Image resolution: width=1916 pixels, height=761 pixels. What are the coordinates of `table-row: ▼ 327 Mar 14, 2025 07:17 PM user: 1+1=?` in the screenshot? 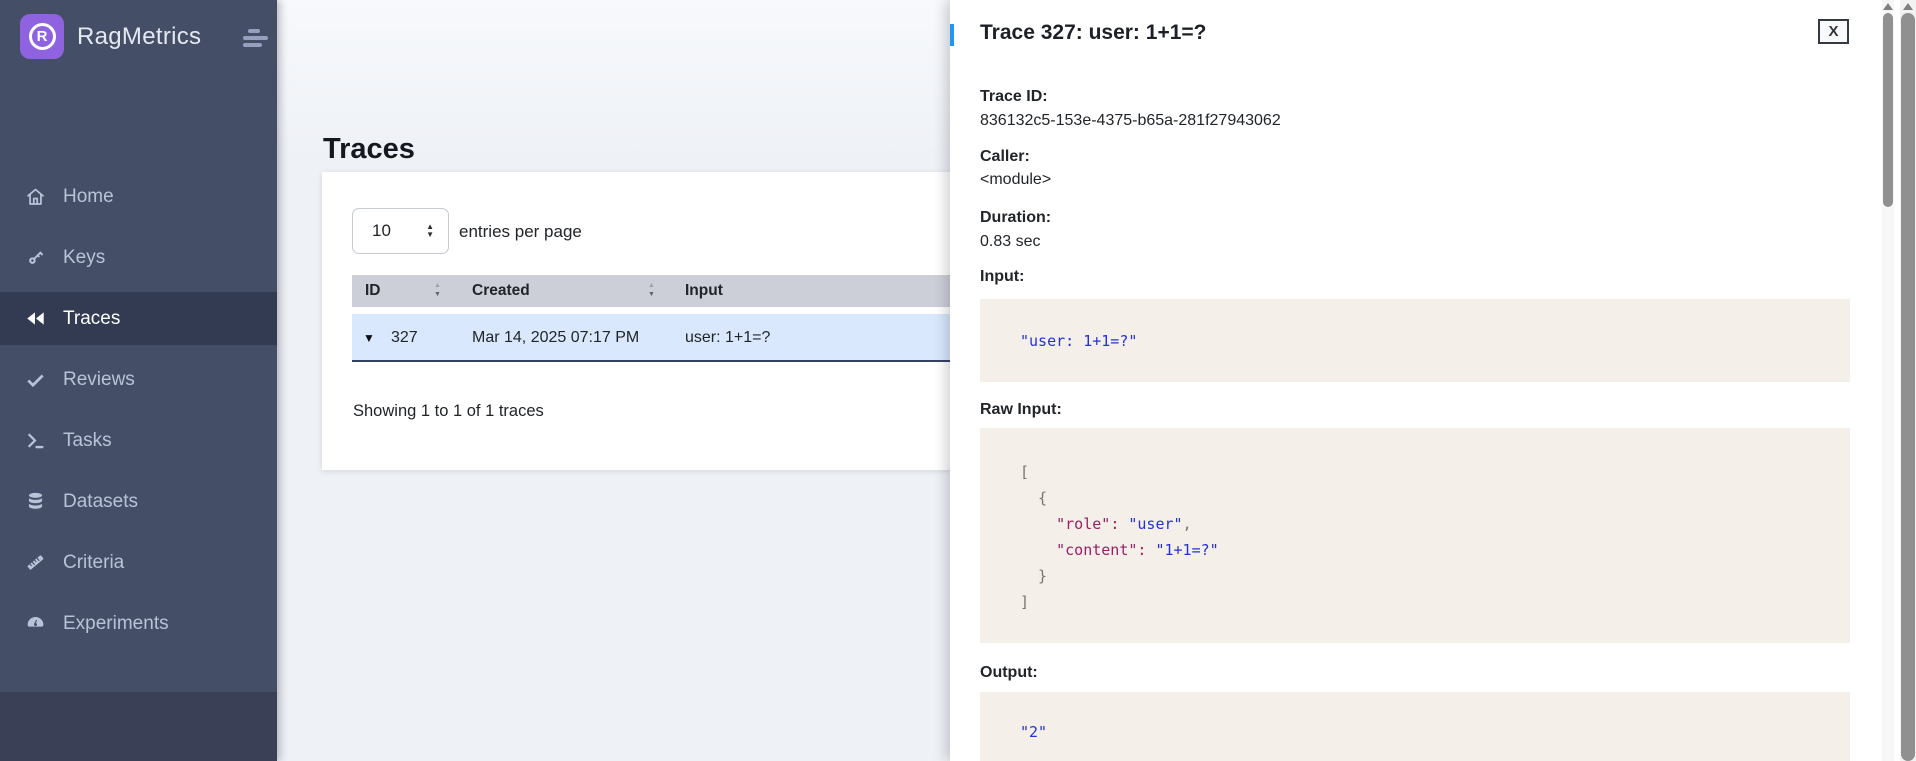 It's located at (651, 338).